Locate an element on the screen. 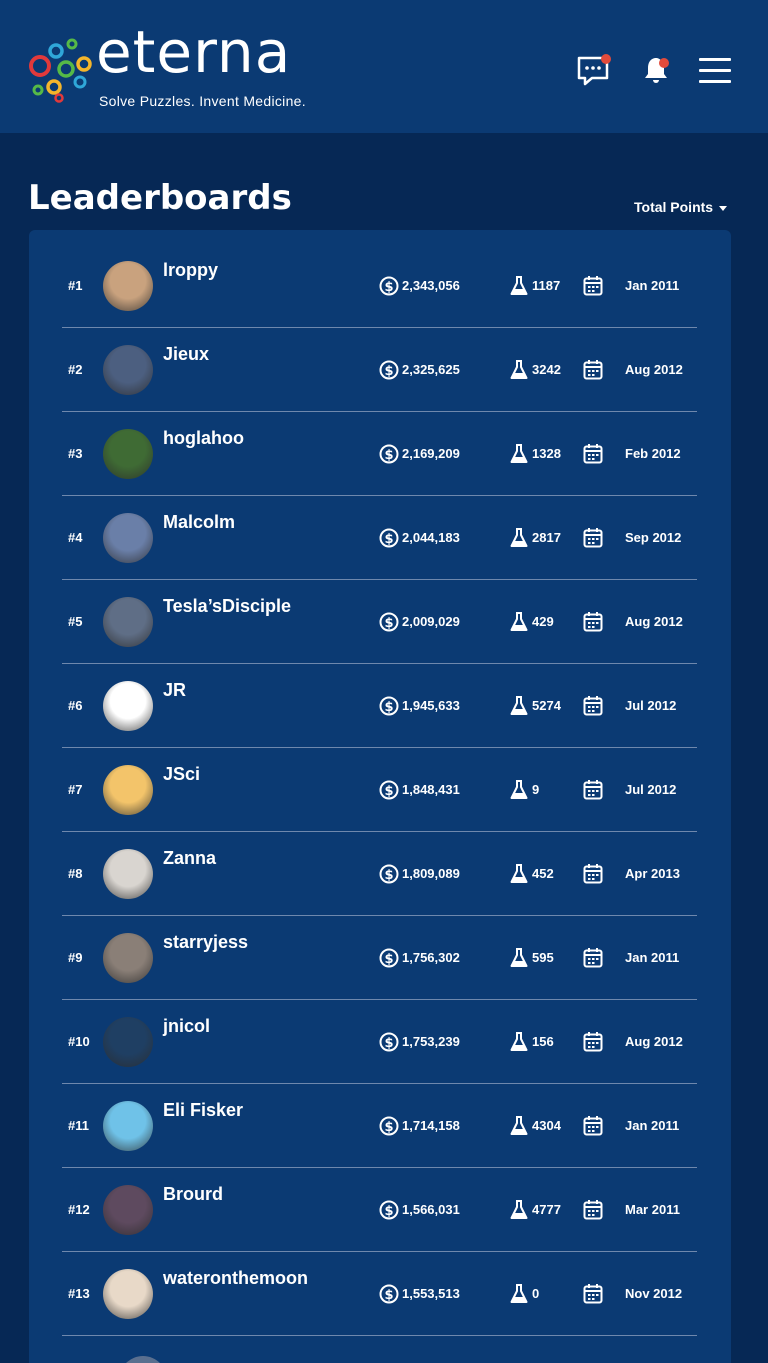  rank-label: #9 is located at coordinates (75, 957).